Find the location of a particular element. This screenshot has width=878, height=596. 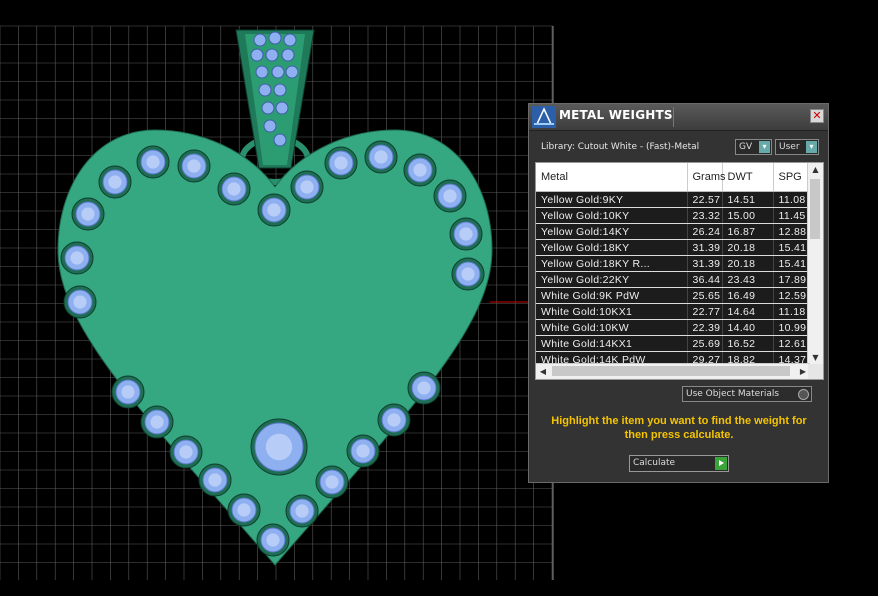

source-dropdown: User ▾ is located at coordinates (797, 147).